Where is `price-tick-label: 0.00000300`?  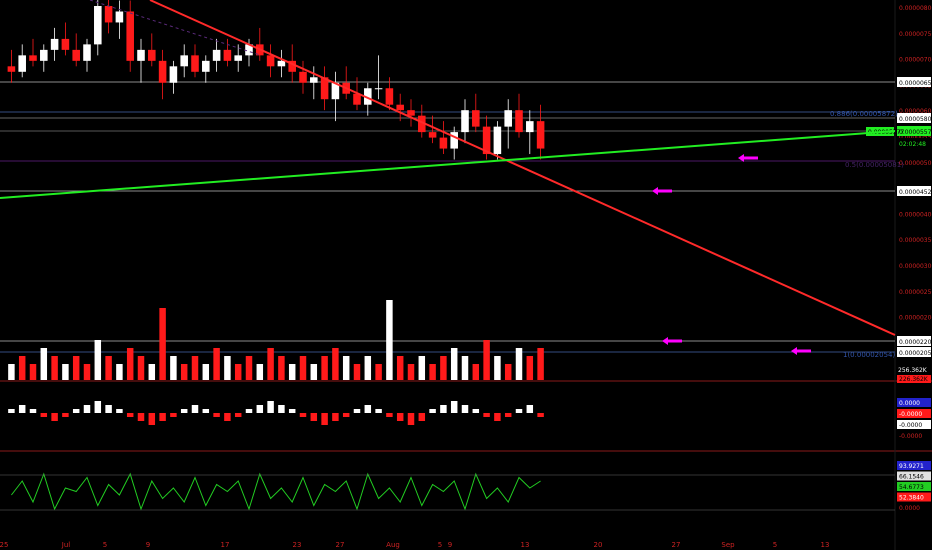
price-tick-label: 0.00000300 is located at coordinates (915, 266).